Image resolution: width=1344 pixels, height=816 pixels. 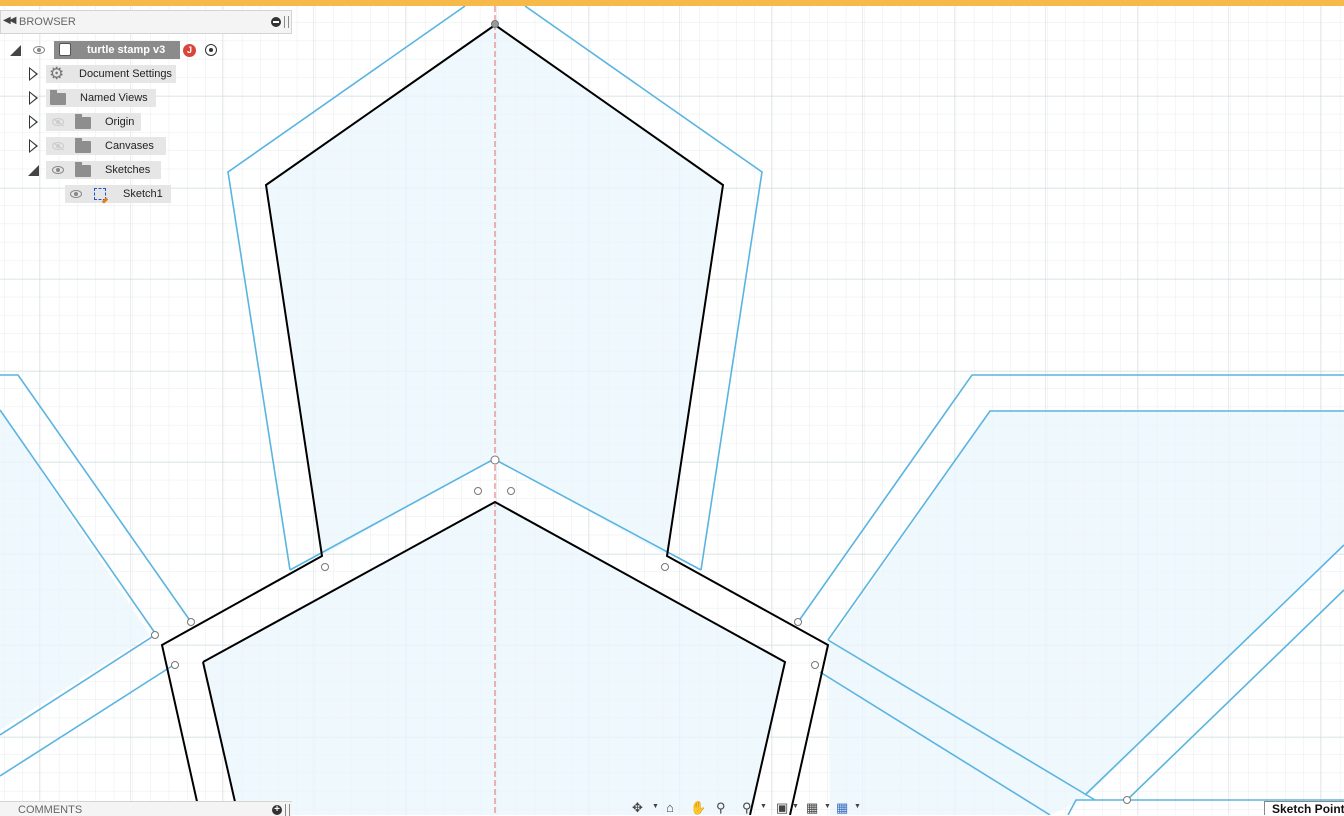 What do you see at coordinates (47, 22) in the screenshot?
I see `browser-title: BROWSER` at bounding box center [47, 22].